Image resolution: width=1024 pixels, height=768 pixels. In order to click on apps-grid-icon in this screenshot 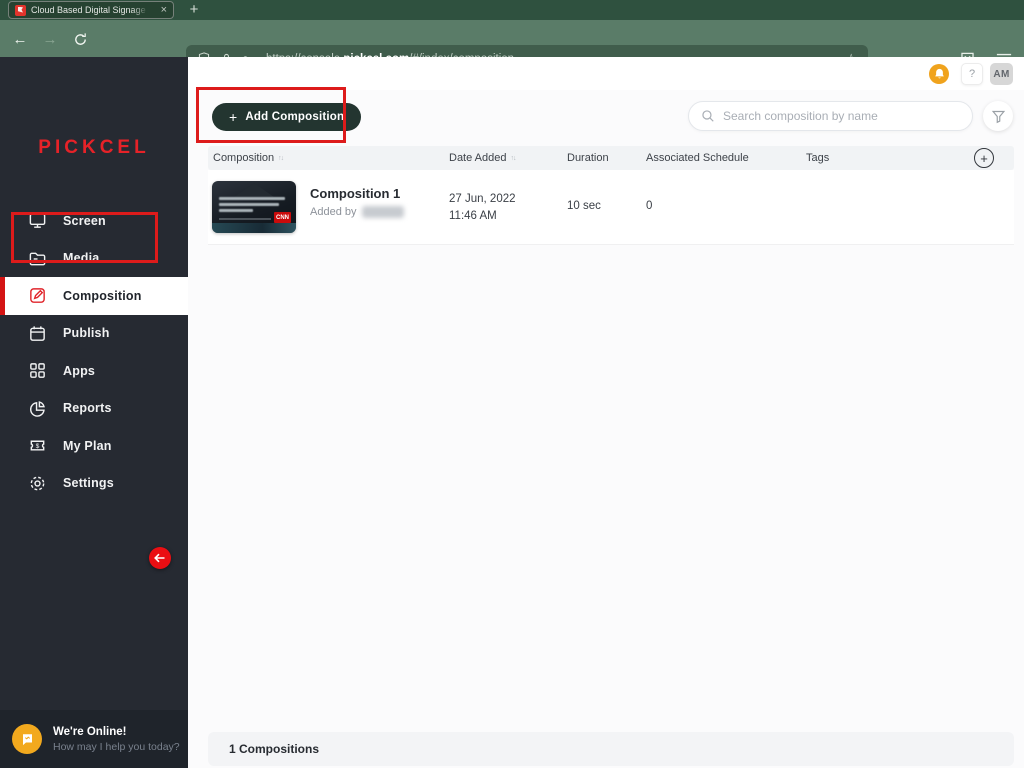, I will do `click(37, 371)`.